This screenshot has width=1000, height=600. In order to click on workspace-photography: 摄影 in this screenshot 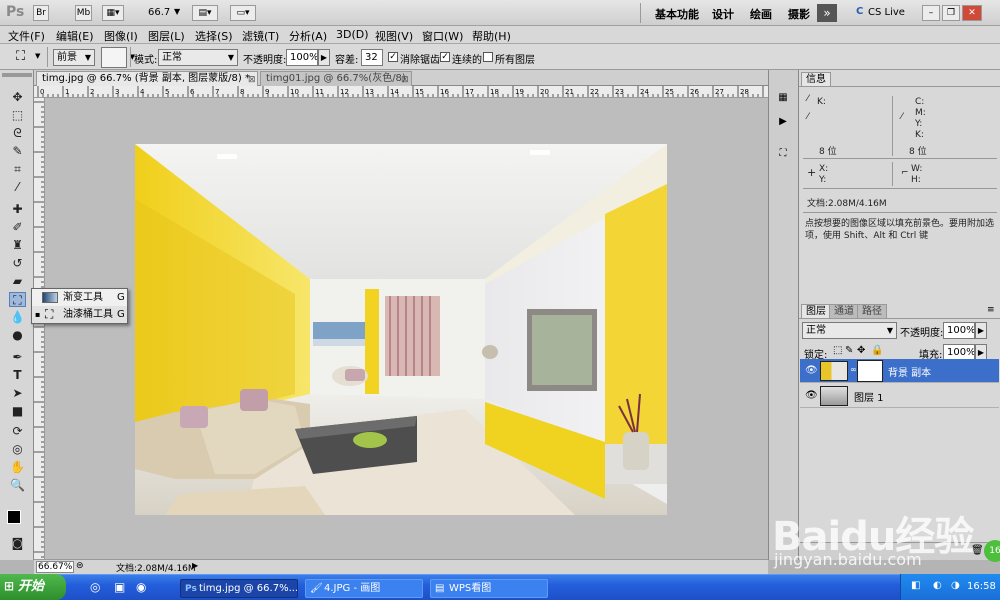, I will do `click(799, 14)`.